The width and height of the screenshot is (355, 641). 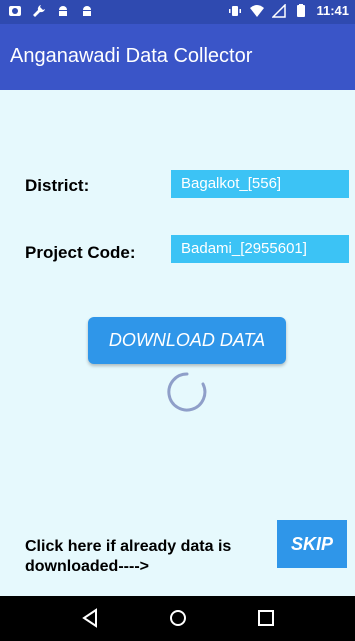 What do you see at coordinates (301, 10) in the screenshot?
I see `battery-icon` at bounding box center [301, 10].